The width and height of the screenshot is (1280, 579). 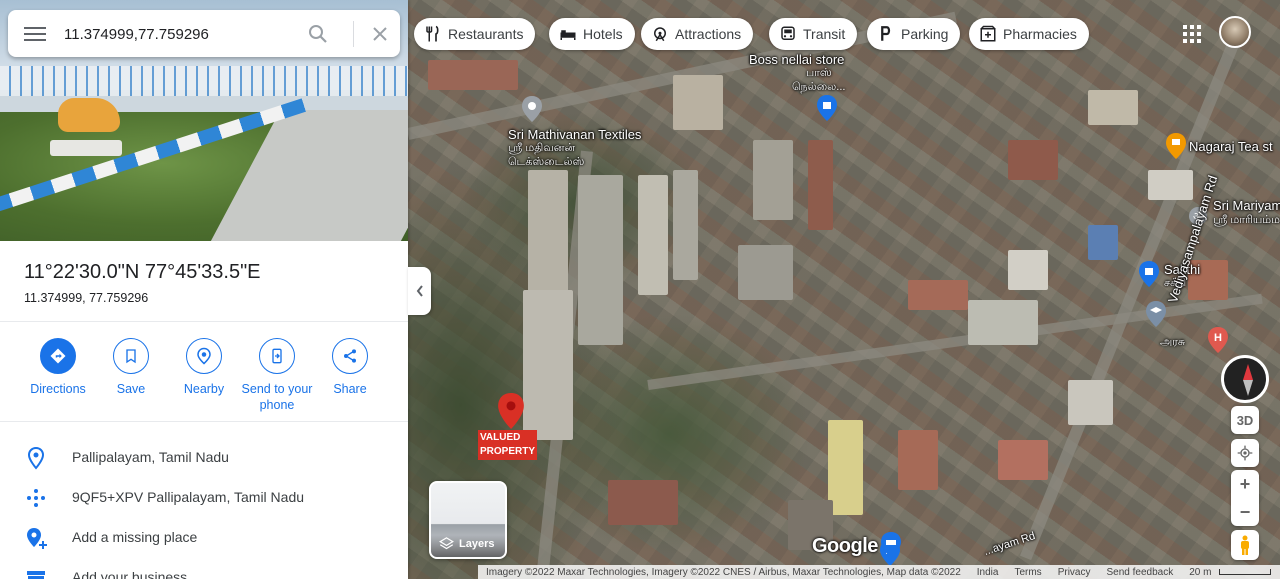 What do you see at coordinates (204, 356) in the screenshot?
I see `nearby-icon` at bounding box center [204, 356].